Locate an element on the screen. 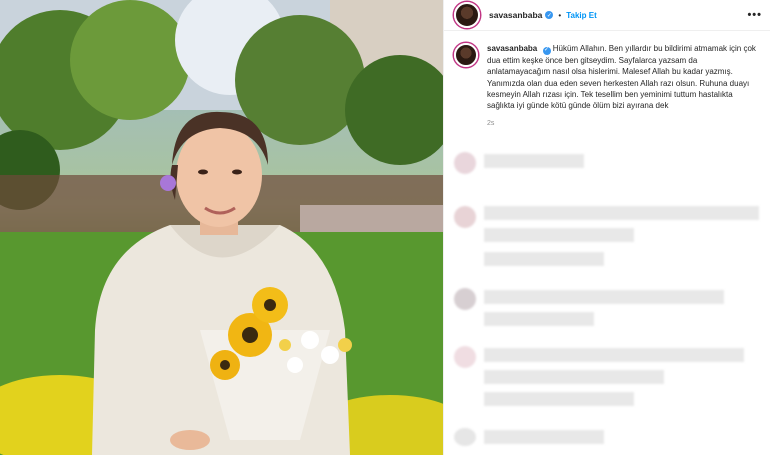 This screenshot has height=455, width=770. post-timestamp: 2s is located at coordinates (623, 123).